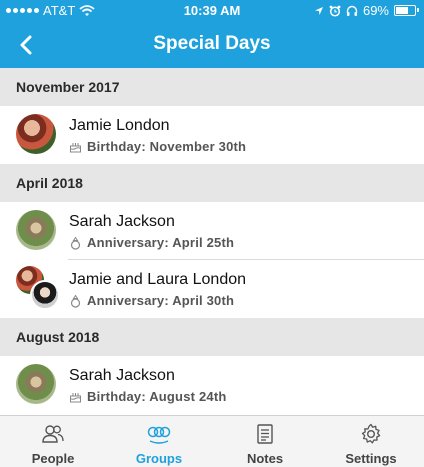  Describe the element at coordinates (212, 11) in the screenshot. I see `status-bar: AT&T 10:39 AM 69%` at that location.